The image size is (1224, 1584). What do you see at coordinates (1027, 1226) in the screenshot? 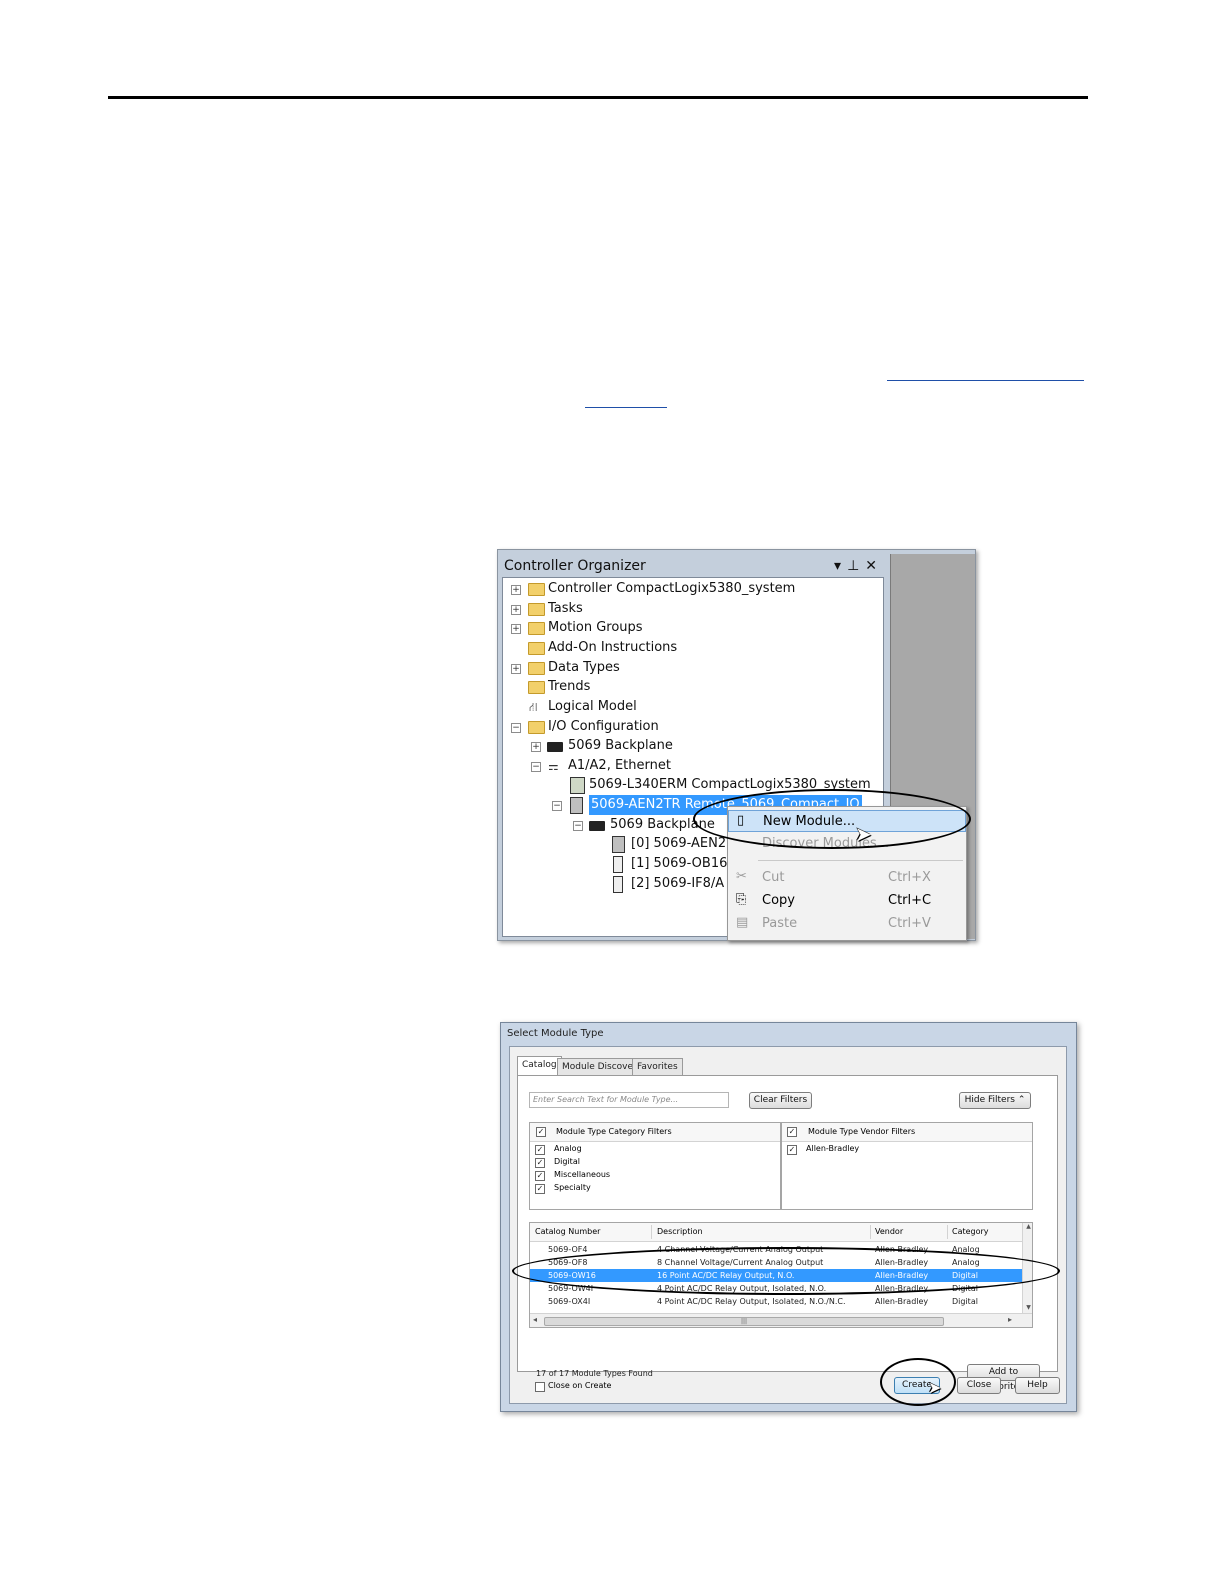
I see `scroll-up-icon: ▲` at bounding box center [1027, 1226].